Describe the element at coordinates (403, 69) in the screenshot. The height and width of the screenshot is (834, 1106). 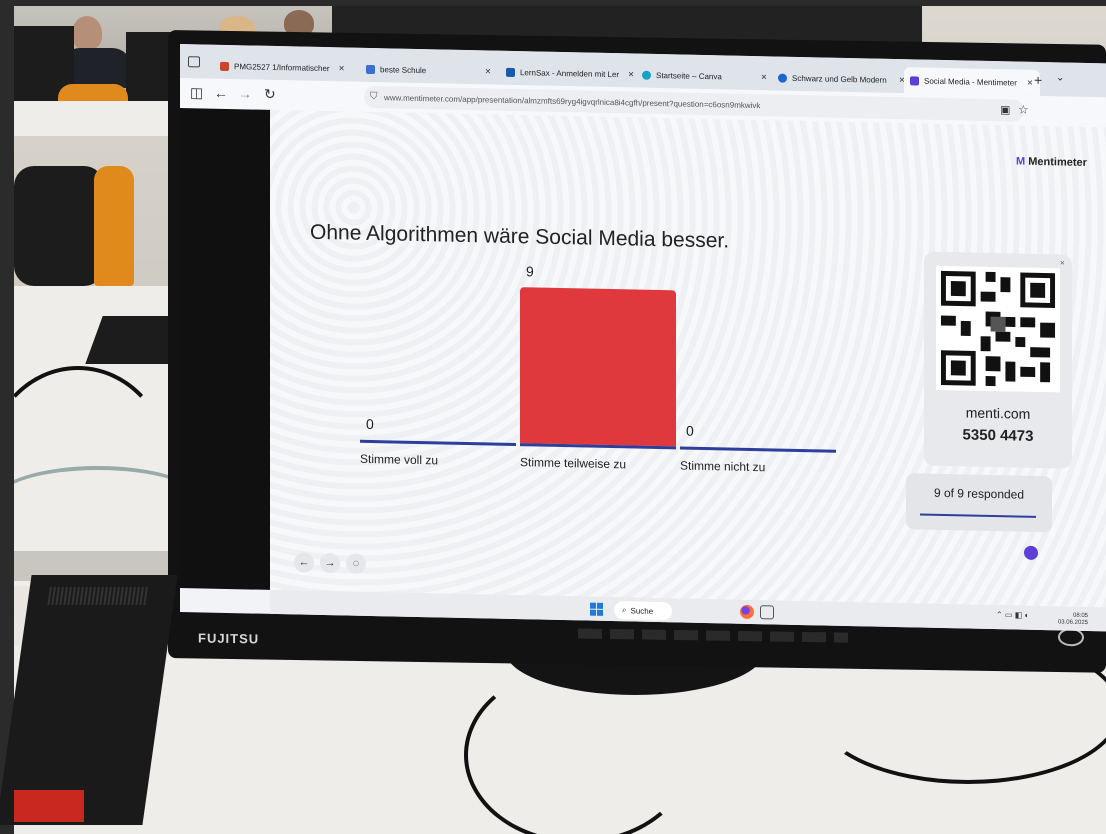
I see `tab-label: beste Schule` at that location.